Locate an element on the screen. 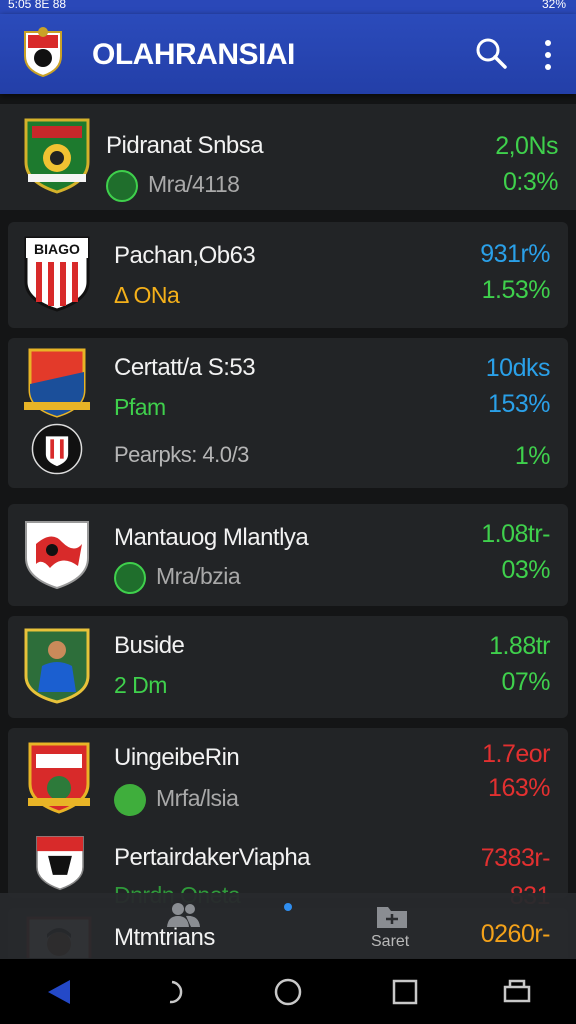 This screenshot has width=576, height=1024. list-item: Buside 2 Dm 1.88tr 07% is located at coordinates (288, 667).